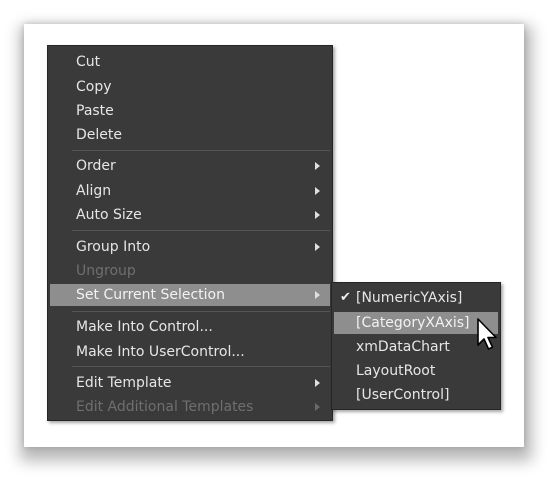 The image size is (559, 500). I want to click on menu-item-paste: Paste, so click(190, 111).